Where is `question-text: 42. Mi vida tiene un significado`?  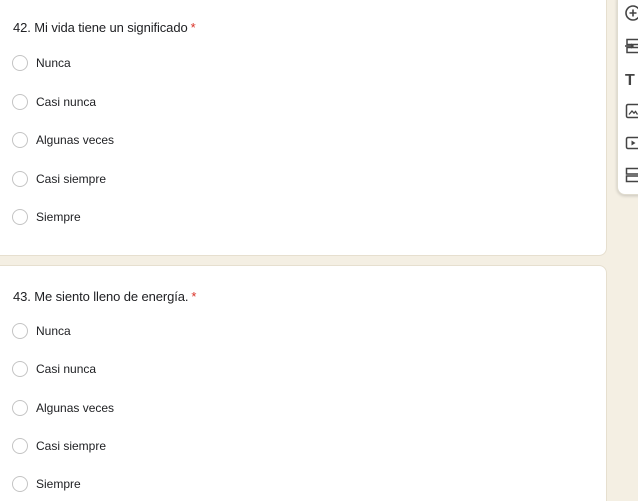
question-text: 42. Mi vida tiene un significado is located at coordinates (100, 27).